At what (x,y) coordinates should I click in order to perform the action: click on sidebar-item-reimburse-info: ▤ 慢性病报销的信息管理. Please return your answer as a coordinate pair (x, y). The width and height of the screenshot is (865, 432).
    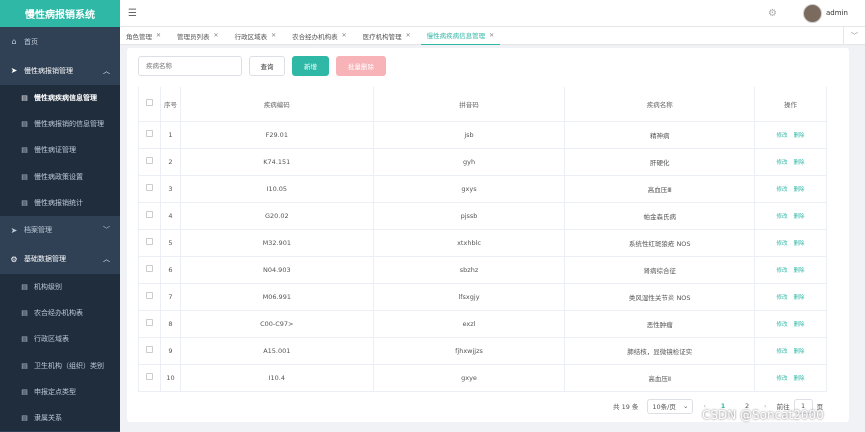
    Looking at the image, I should click on (60, 124).